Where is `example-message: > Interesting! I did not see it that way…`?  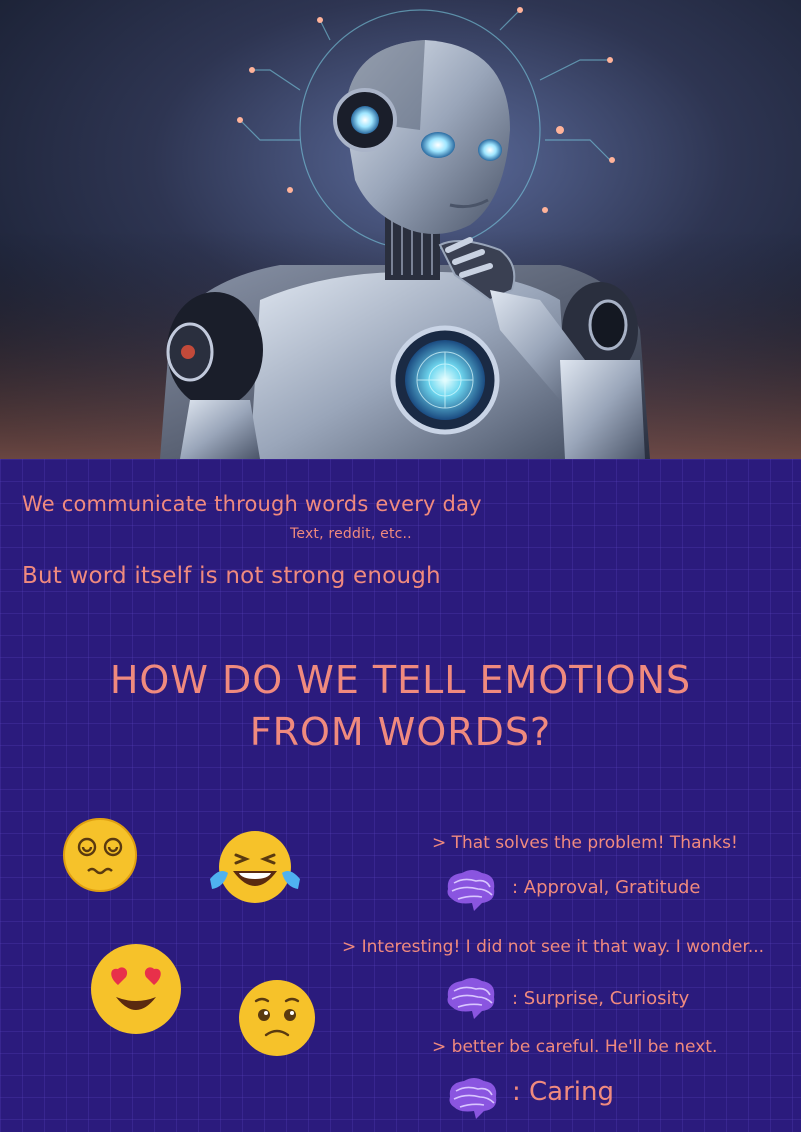 example-message: > Interesting! I did not see it that way… is located at coordinates (553, 947).